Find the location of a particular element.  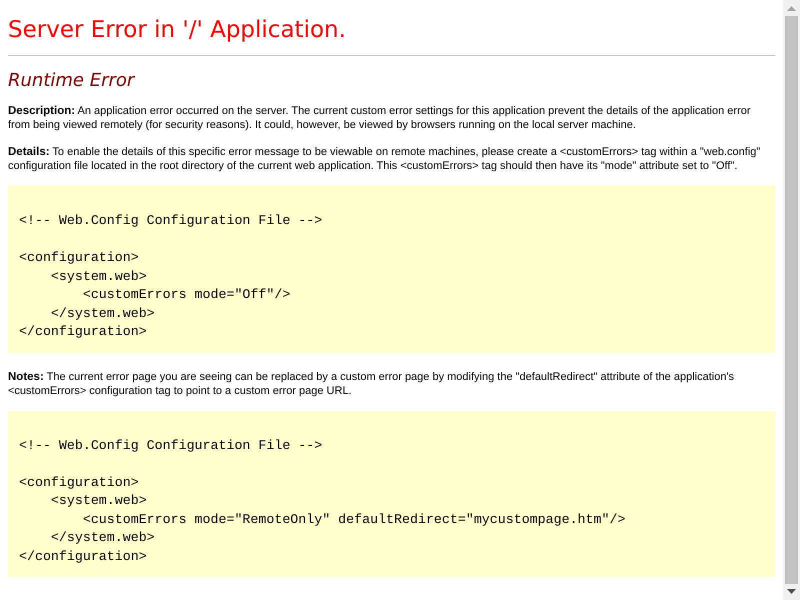

page-title: Server Error in '/' Application. is located at coordinates (177, 31).